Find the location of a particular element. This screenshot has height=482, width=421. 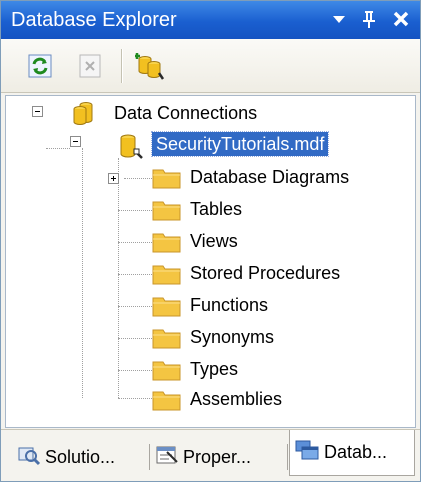

close-icon is located at coordinates (401, 19).